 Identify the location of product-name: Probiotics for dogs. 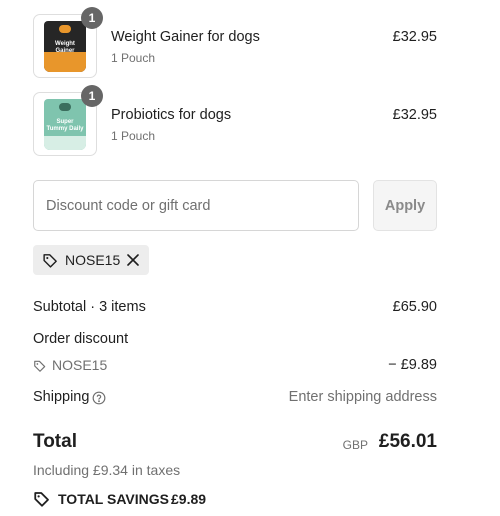
(171, 115).